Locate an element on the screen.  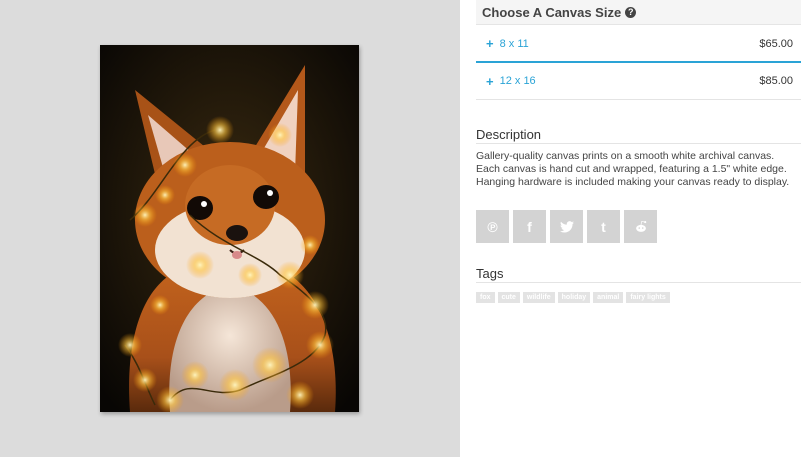
twitter-bird-glyph is located at coordinates (566, 226).